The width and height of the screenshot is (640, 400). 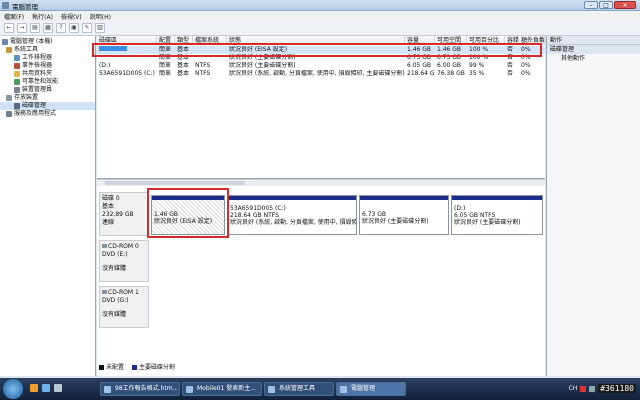 What do you see at coordinates (17, 66) in the screenshot?
I see `event-viewer-icon` at bounding box center [17, 66].